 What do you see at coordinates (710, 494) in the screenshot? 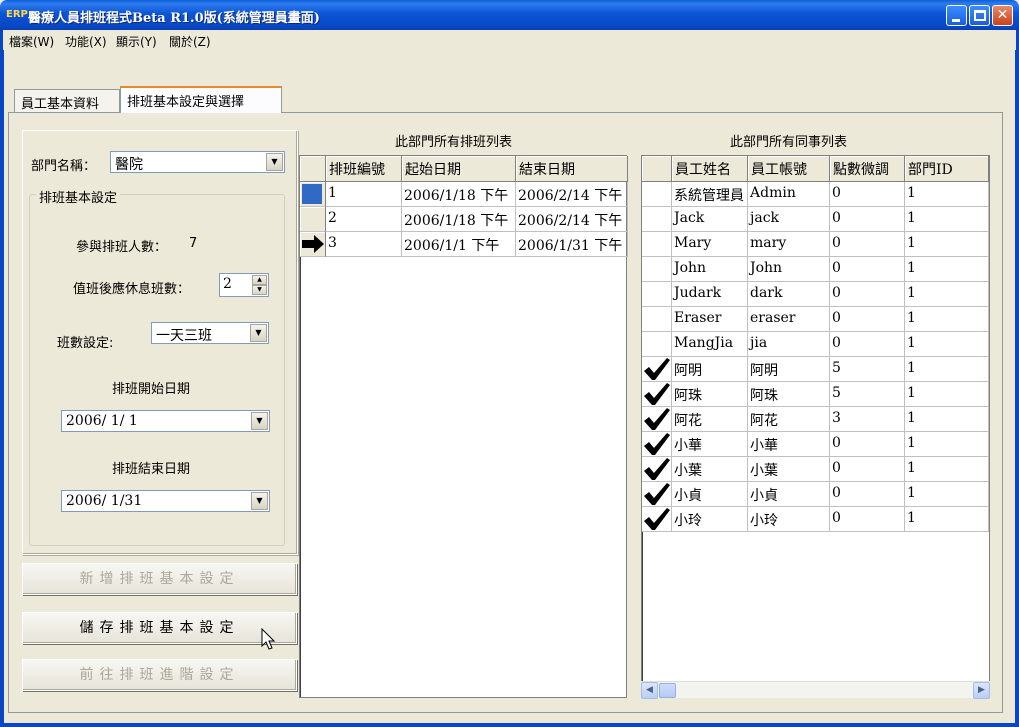
I see `staff-cell-name: 小貞` at bounding box center [710, 494].